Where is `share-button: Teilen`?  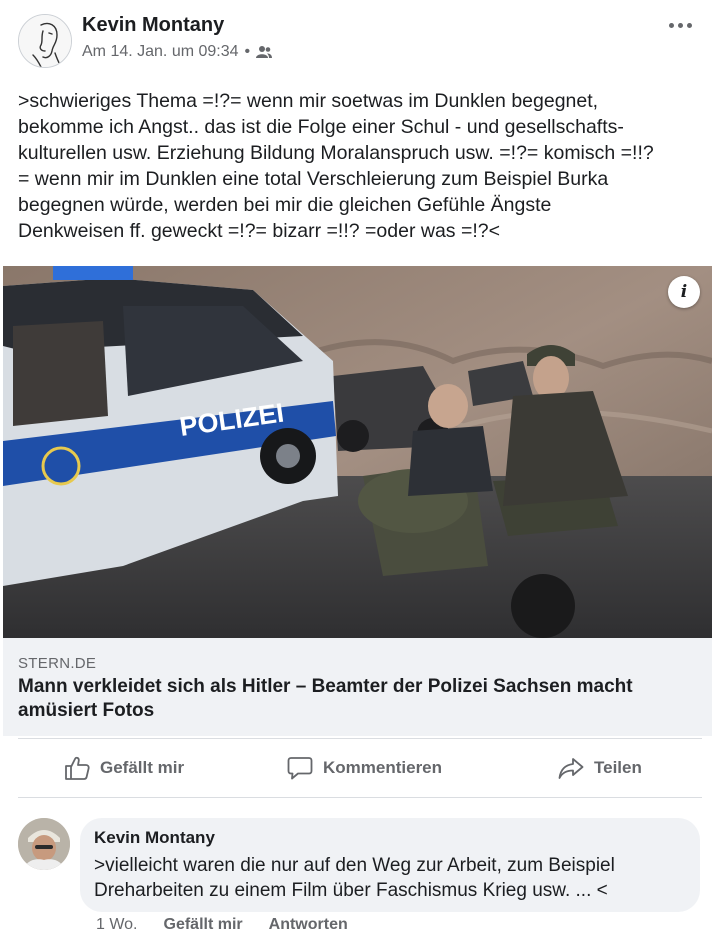
share-button: Teilen is located at coordinates (600, 768).